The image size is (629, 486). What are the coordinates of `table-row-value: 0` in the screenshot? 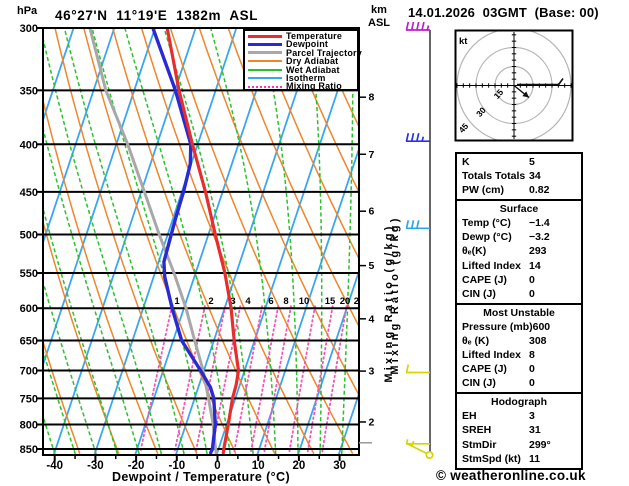 It's located at (532, 293).